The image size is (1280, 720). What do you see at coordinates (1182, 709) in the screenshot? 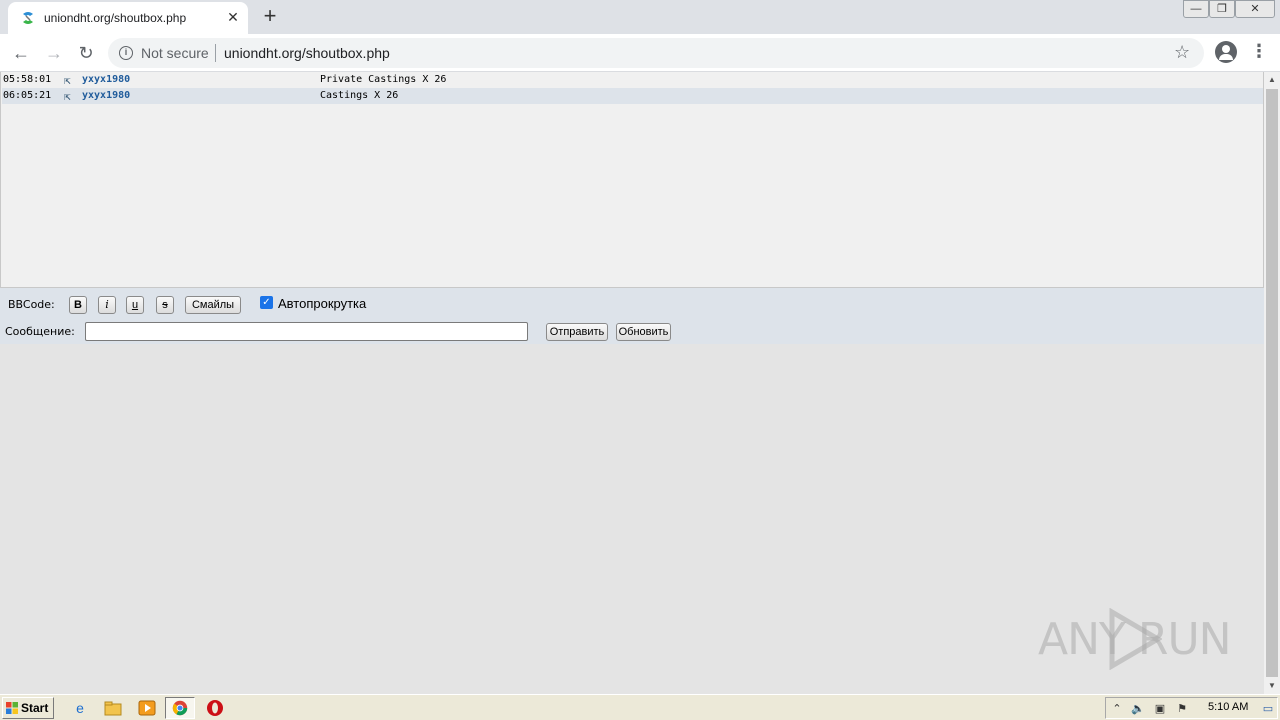
I see `action-center-flag-icon: ⚑` at bounding box center [1182, 709].